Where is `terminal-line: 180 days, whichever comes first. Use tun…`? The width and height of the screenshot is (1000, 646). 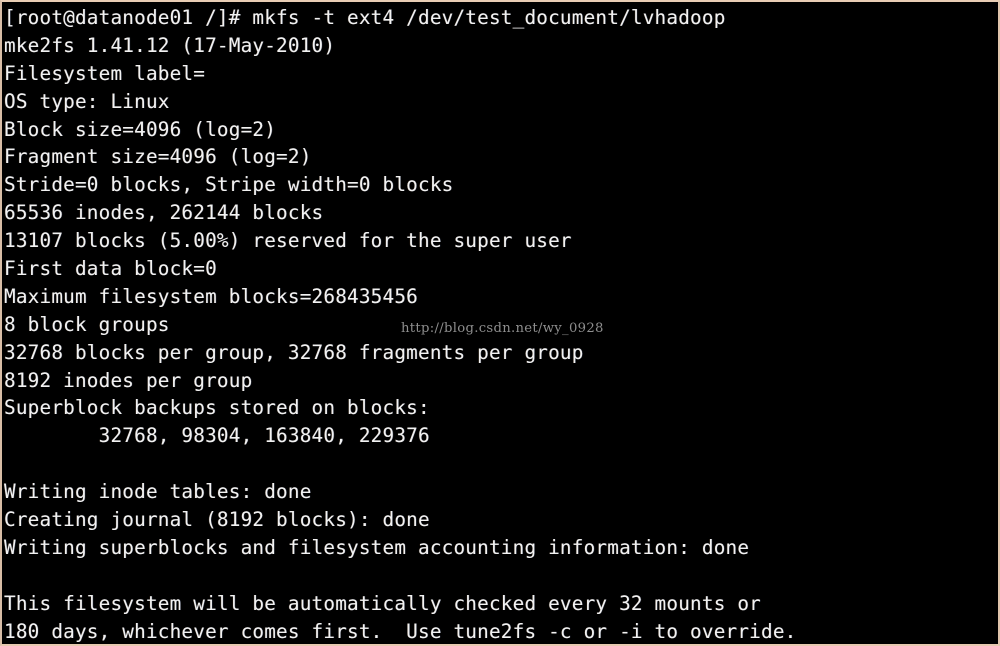
terminal-line: 180 days, whichever comes first. Use tun… is located at coordinates (400, 631).